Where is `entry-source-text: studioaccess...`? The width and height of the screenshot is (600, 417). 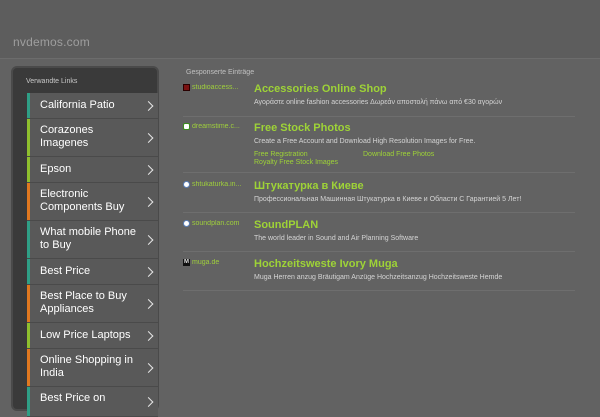 entry-source-text: studioaccess... is located at coordinates (215, 87).